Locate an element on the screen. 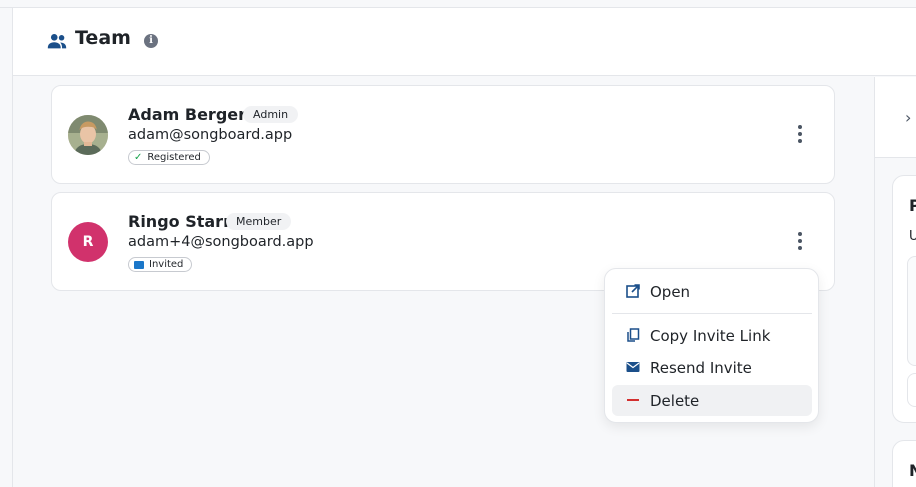 Image resolution: width=916 pixels, height=487 pixels. copy-icon is located at coordinates (633, 335).